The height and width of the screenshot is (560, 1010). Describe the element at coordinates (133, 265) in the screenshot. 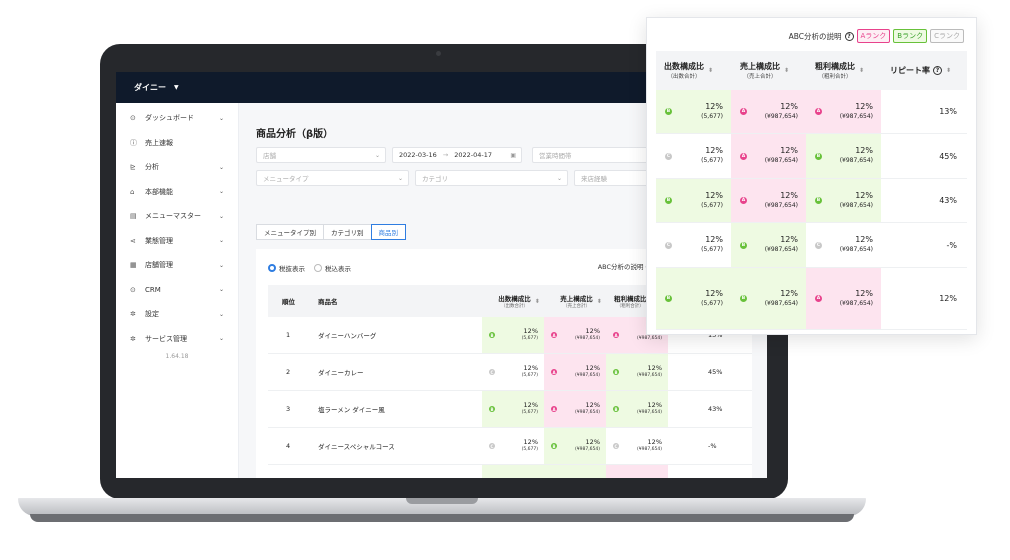

I see `nav-icon: ▦` at that location.